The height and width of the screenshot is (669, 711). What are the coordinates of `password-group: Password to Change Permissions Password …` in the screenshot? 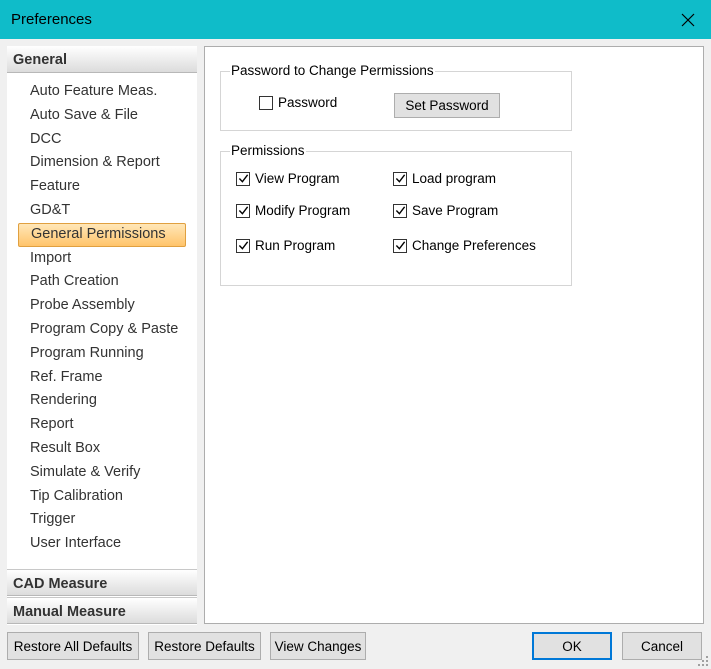 It's located at (396, 97).